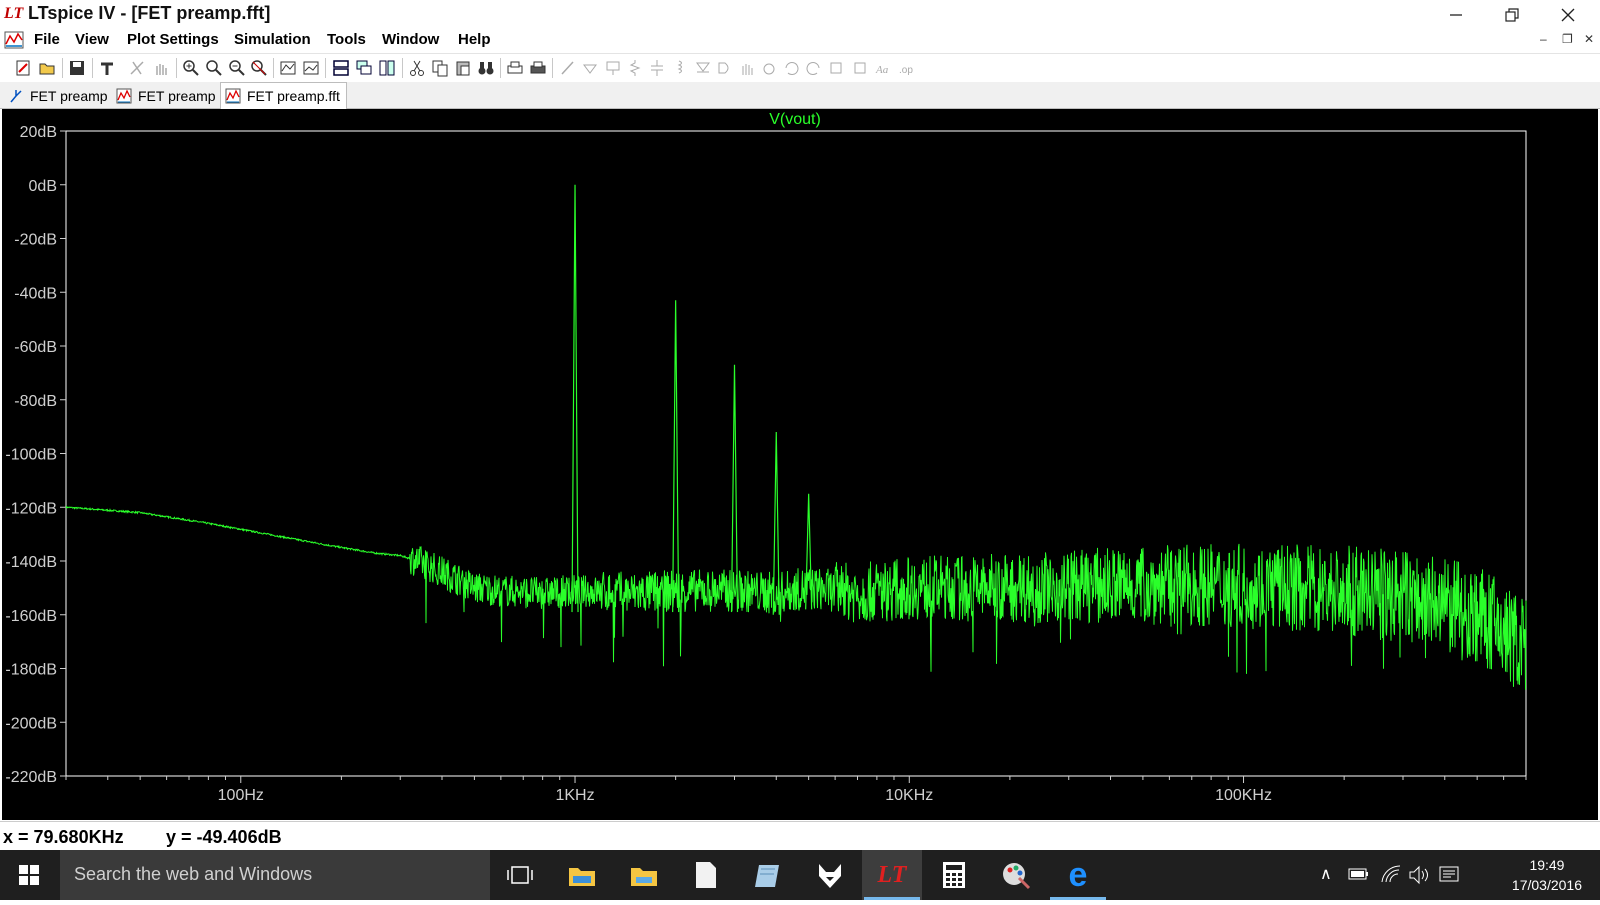  What do you see at coordinates (275, 875) in the screenshot?
I see `search-box: Search the web and Windows` at bounding box center [275, 875].